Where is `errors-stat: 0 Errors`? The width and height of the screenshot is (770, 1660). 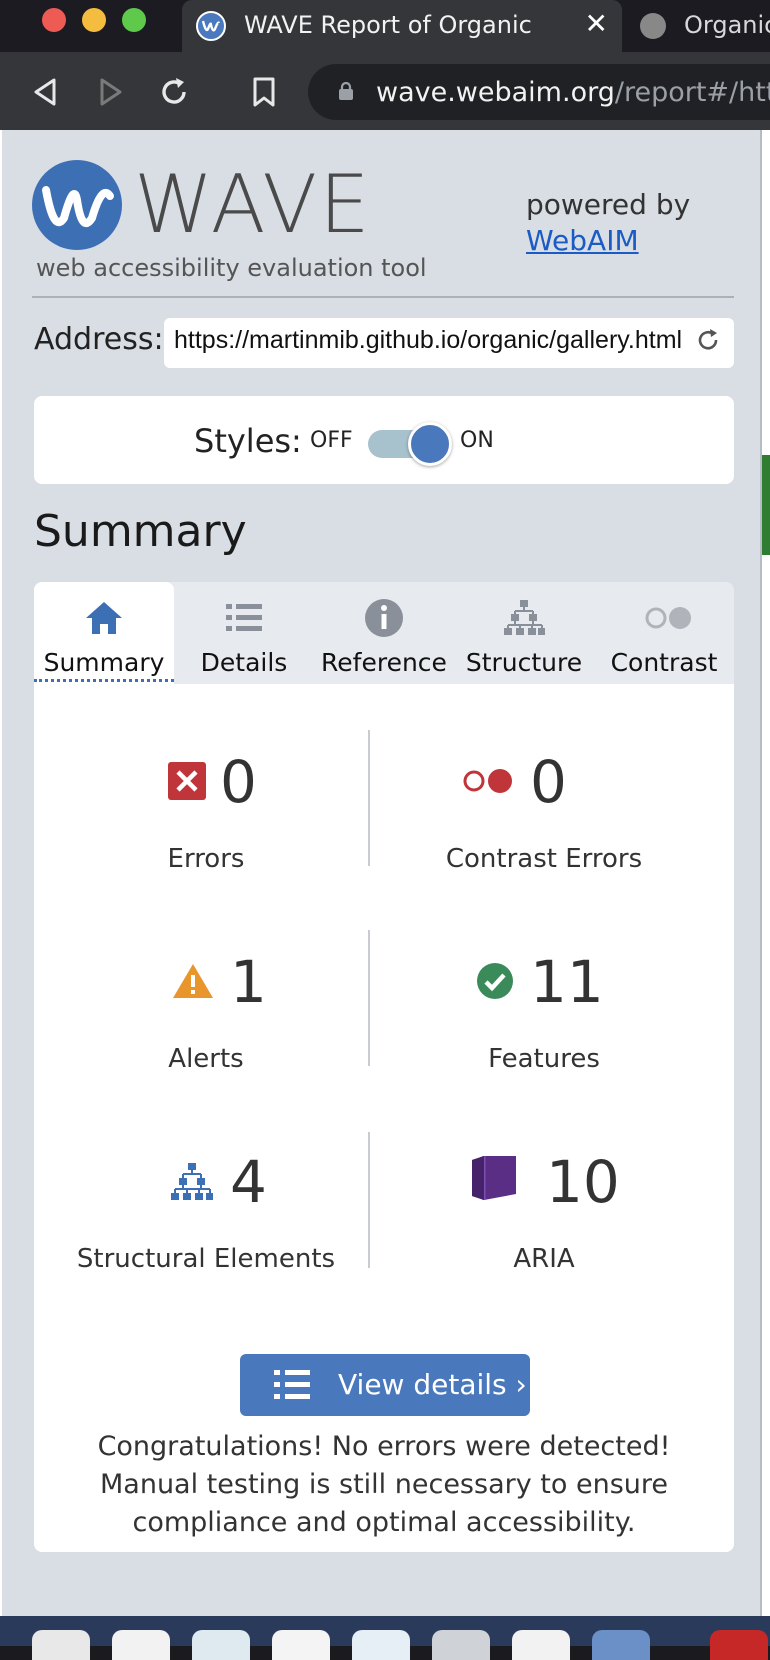
errors-stat: 0 Errors is located at coordinates (206, 820).